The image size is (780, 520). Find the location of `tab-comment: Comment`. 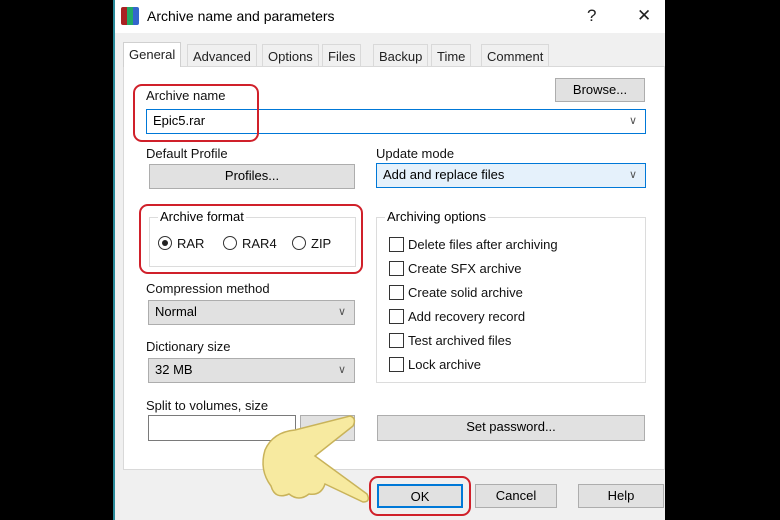

tab-comment: Comment is located at coordinates (515, 55).